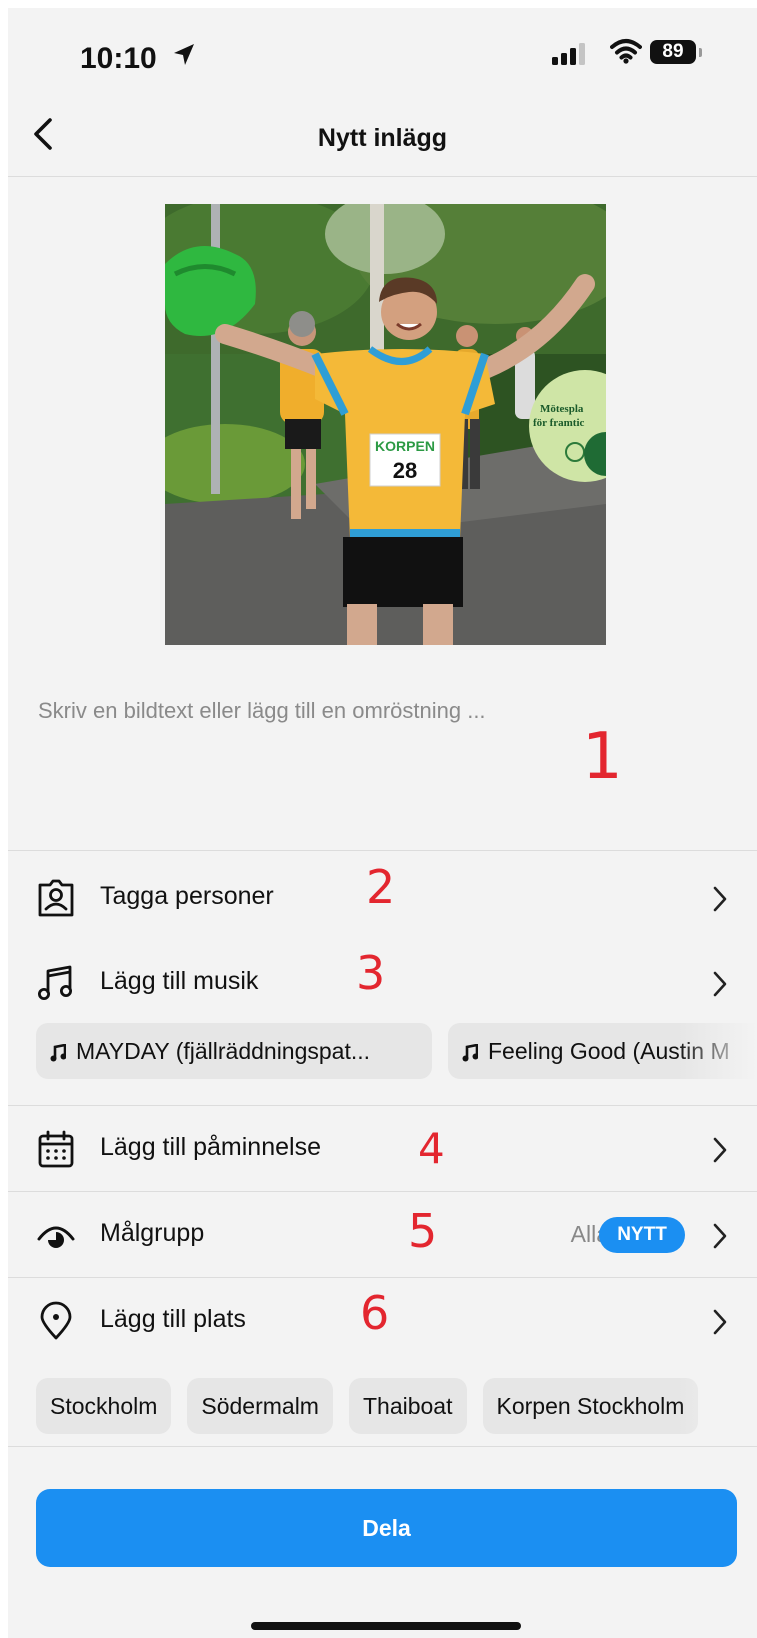 The width and height of the screenshot is (757, 1638). What do you see at coordinates (405, 446) in the screenshot?
I see `bib-label: KORPEN` at bounding box center [405, 446].